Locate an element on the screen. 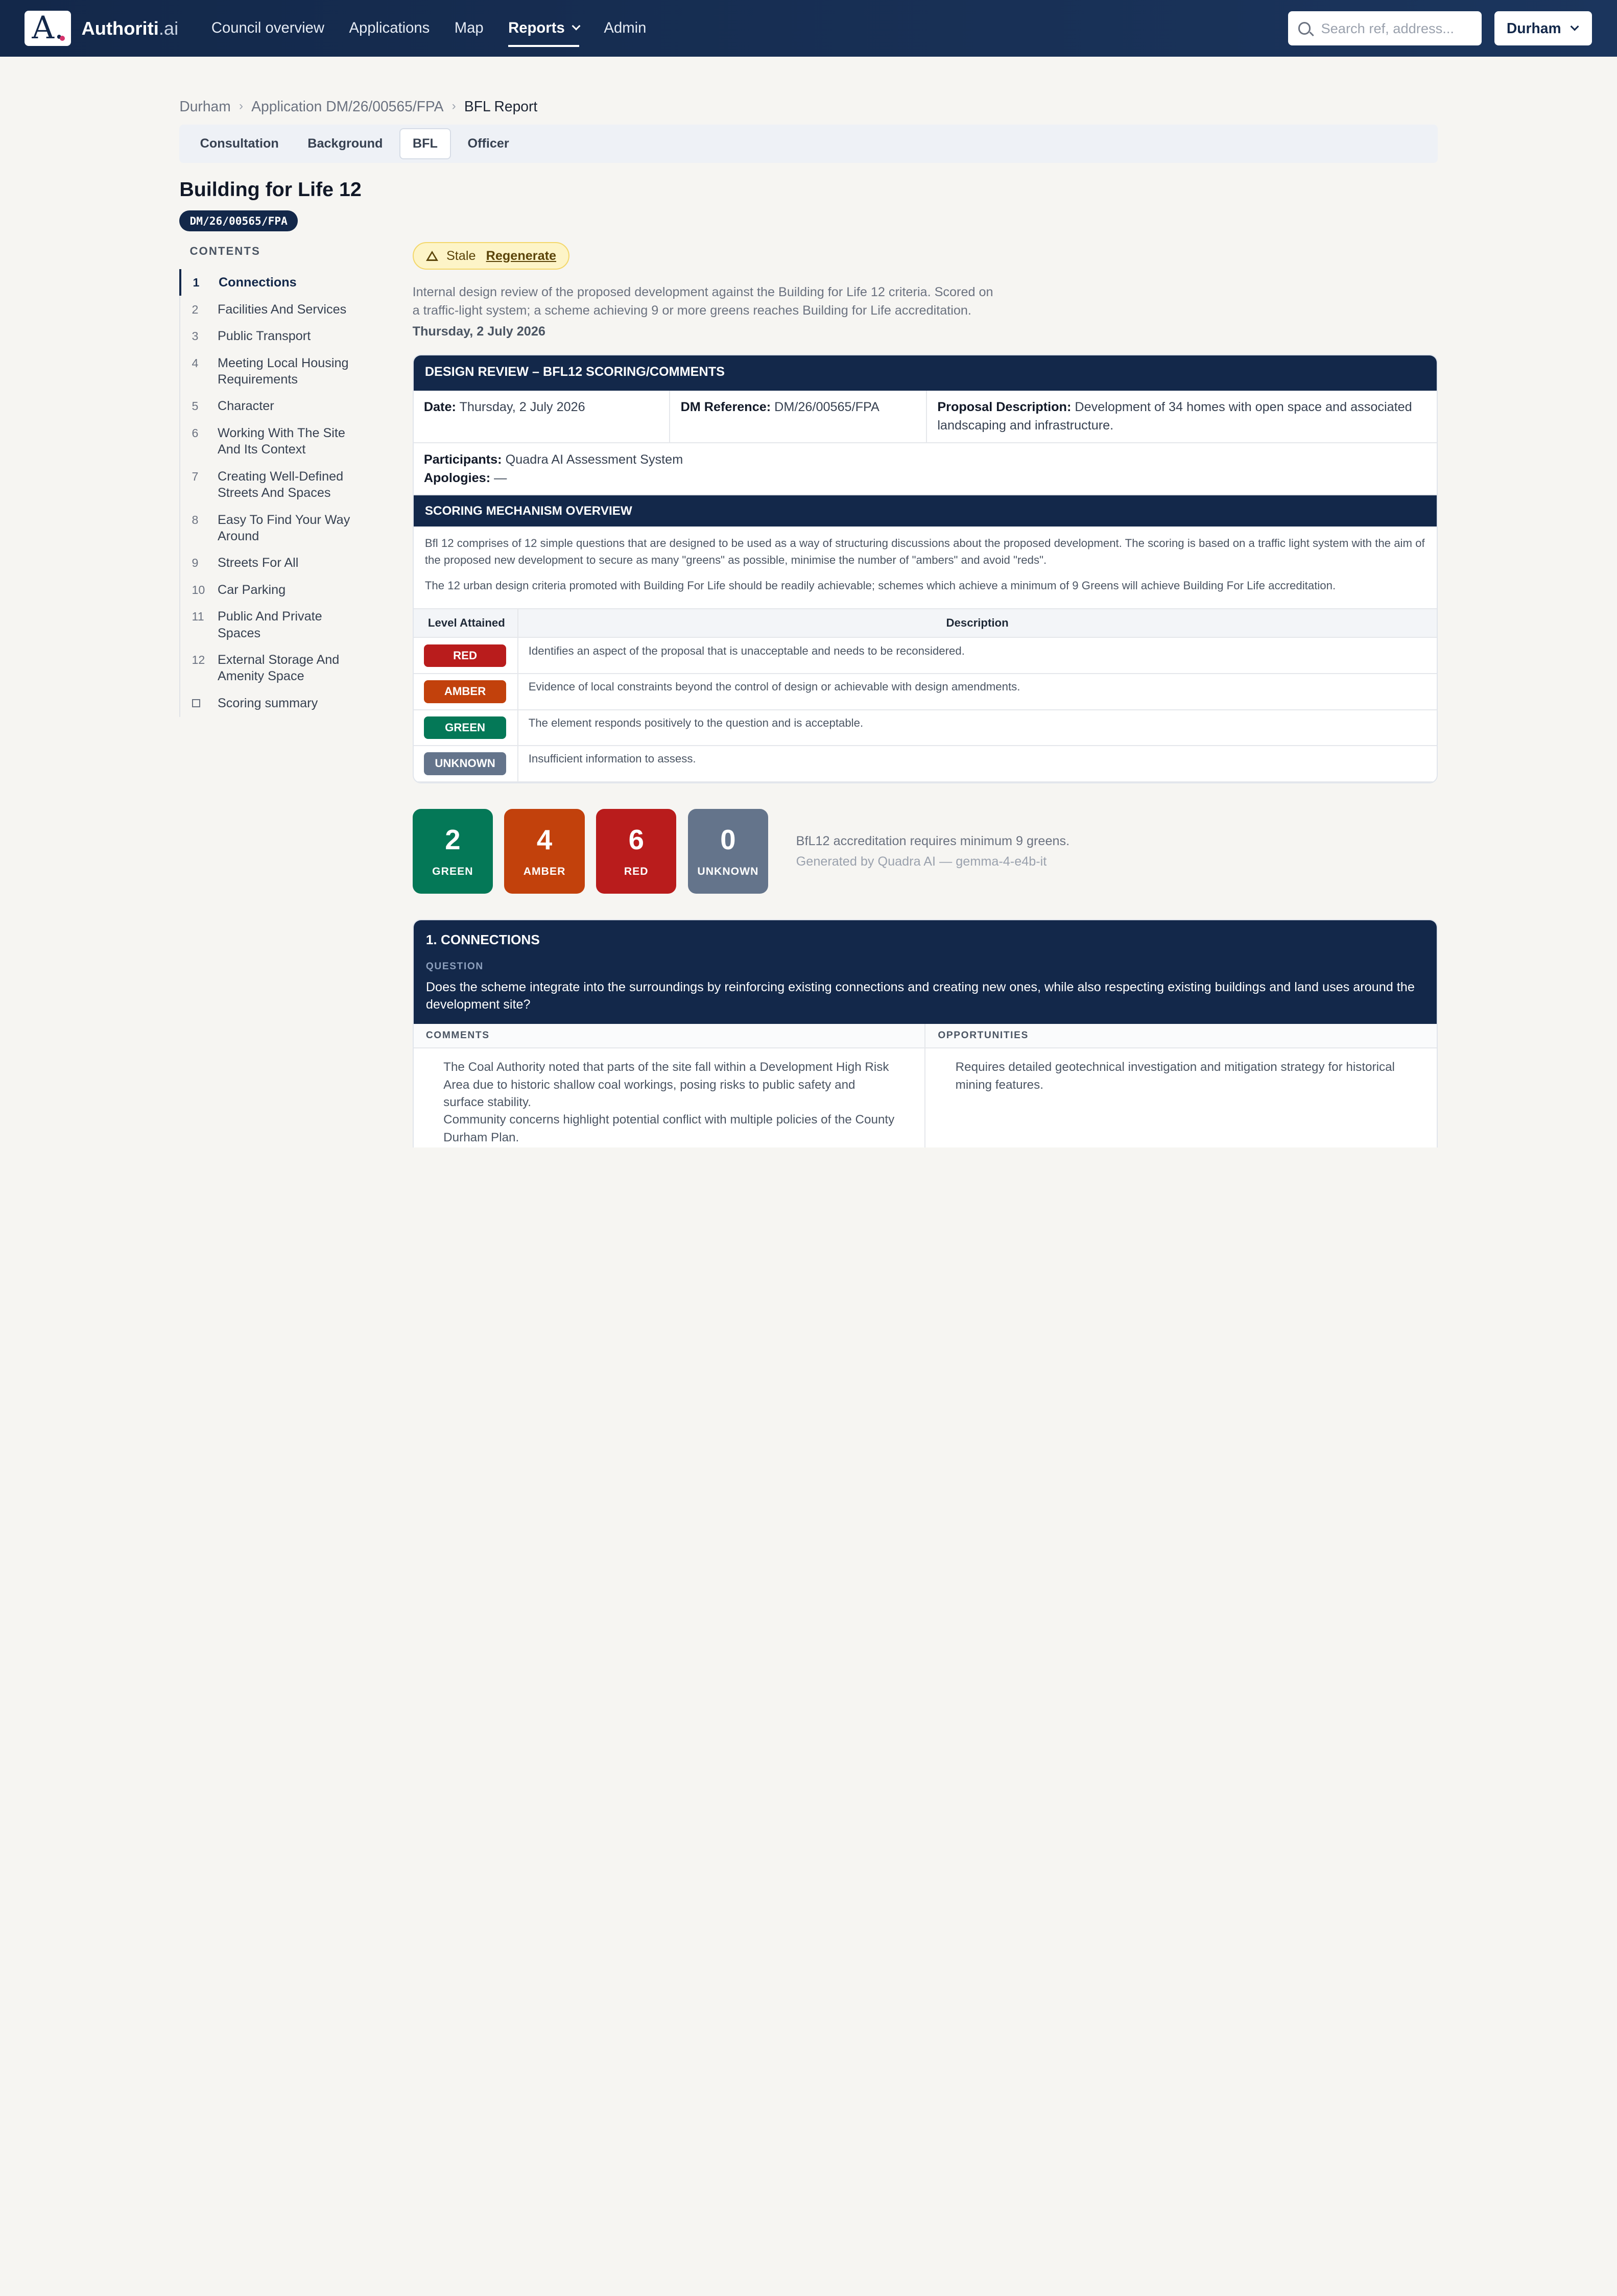 This screenshot has width=1617, height=2296. council-select: Durham is located at coordinates (1543, 28).